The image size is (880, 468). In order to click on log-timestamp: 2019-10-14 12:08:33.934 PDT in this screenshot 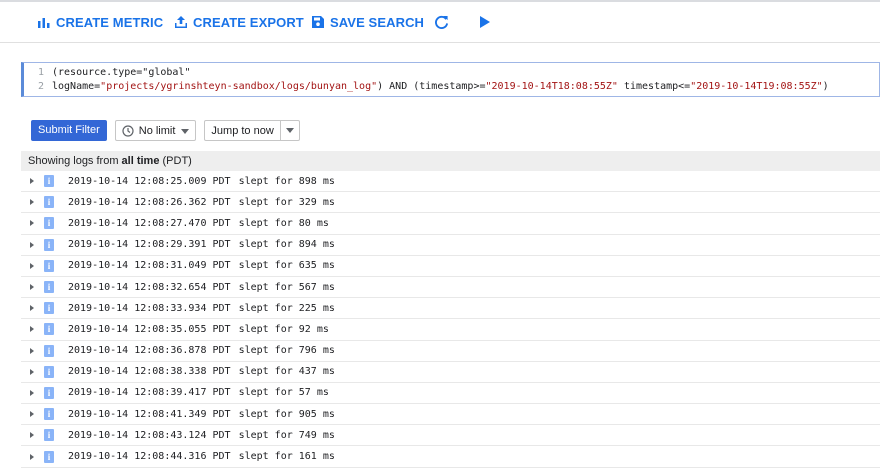, I will do `click(149, 308)`.